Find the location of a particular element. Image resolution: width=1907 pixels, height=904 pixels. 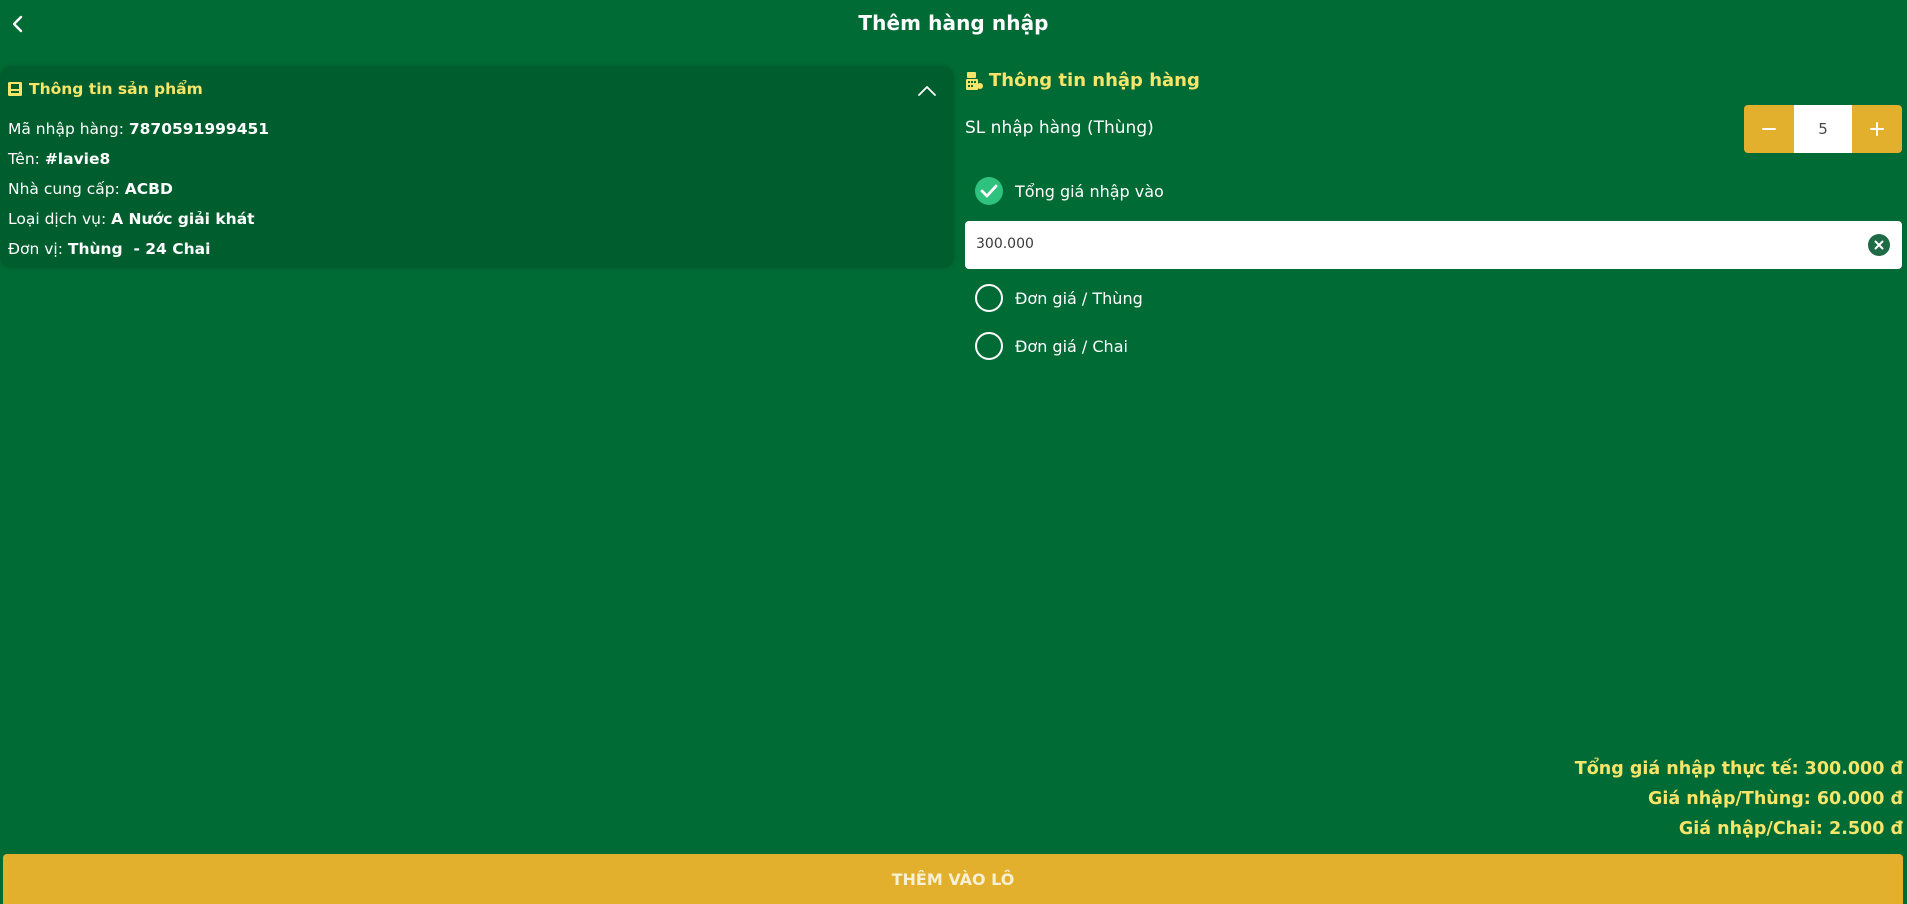

radio-checked is located at coordinates (989, 191).